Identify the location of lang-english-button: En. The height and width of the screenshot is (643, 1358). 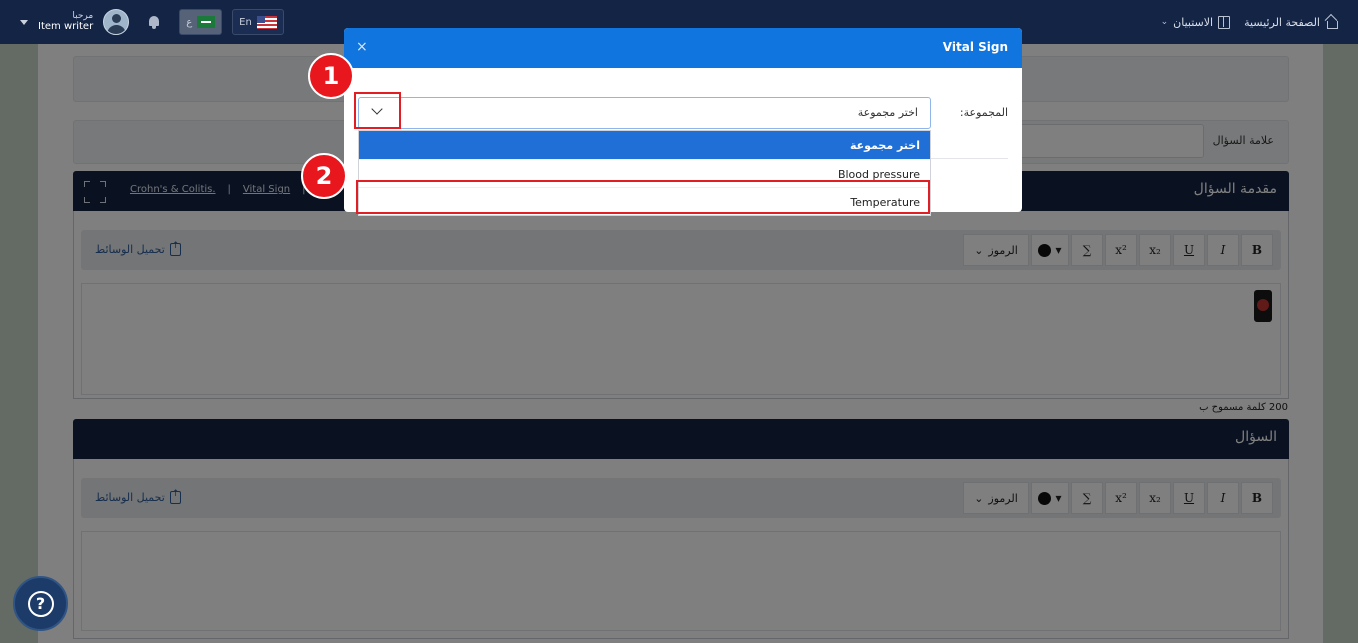
(258, 22).